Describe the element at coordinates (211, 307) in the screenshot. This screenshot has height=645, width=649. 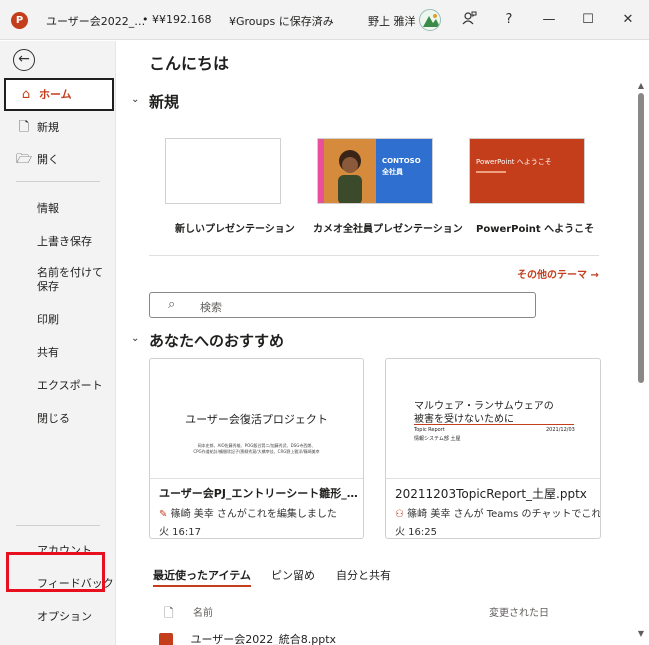
I see `search-placeholder: 検索` at that location.